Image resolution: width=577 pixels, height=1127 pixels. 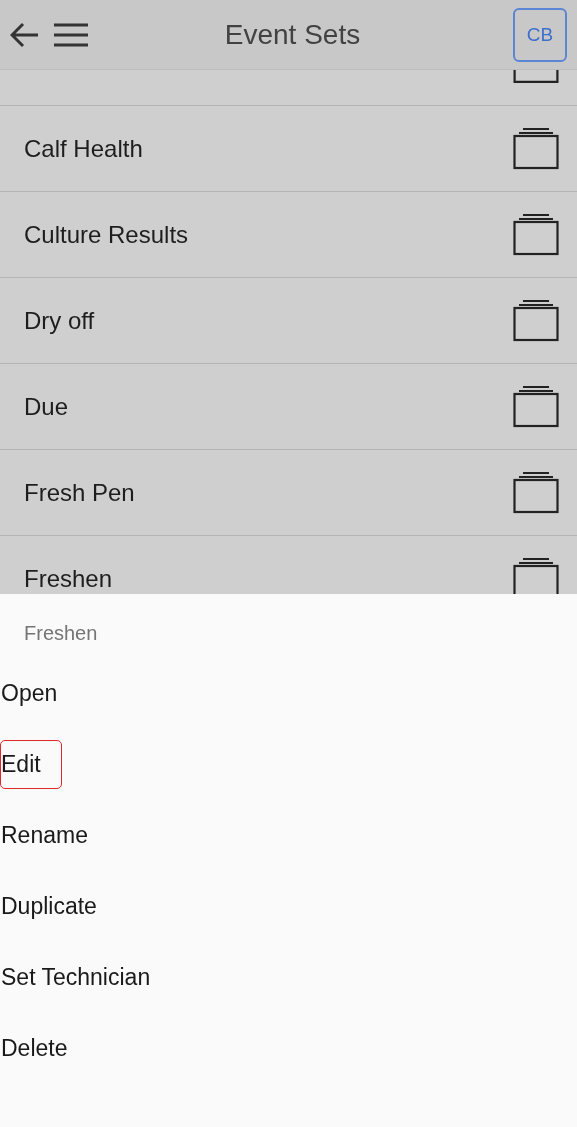 What do you see at coordinates (54, 835) in the screenshot?
I see `menu-item: Rename` at bounding box center [54, 835].